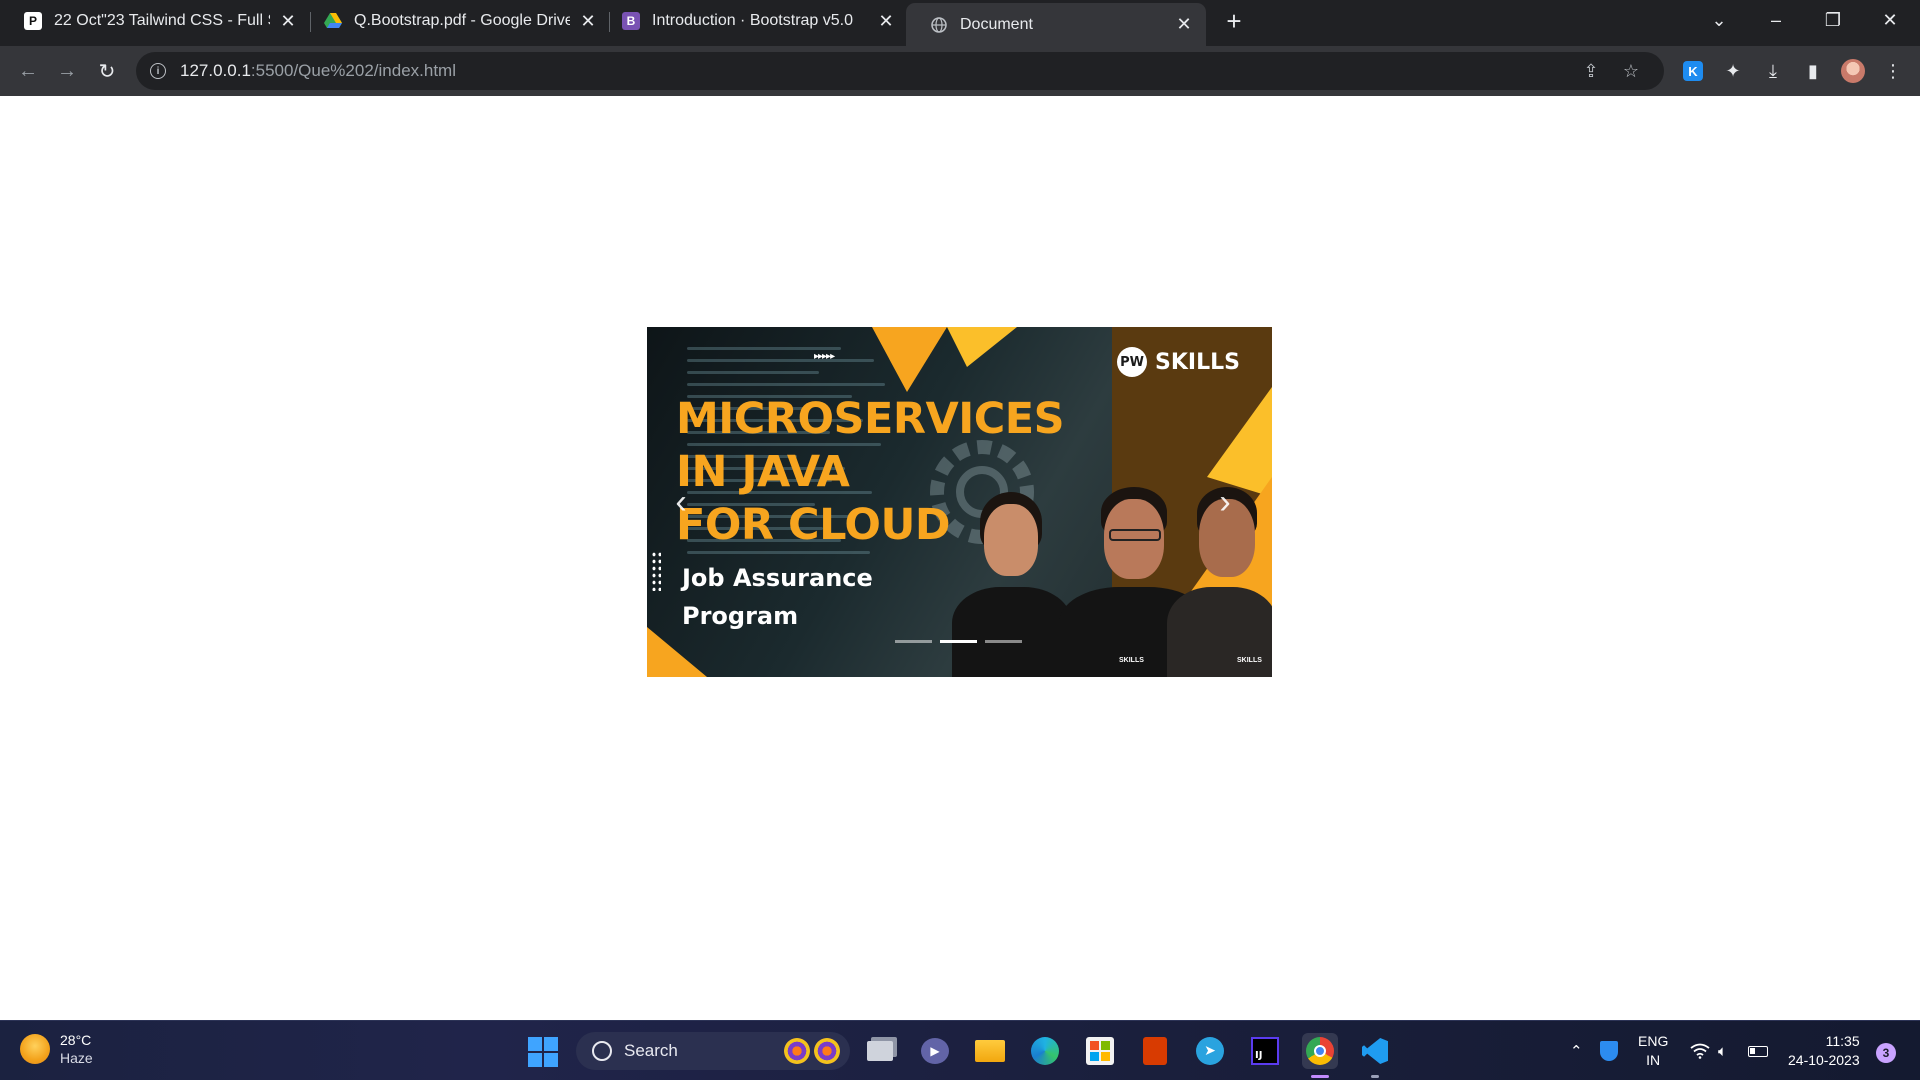 Image resolution: width=1920 pixels, height=1081 pixels. I want to click on share-icon: ⇪, so click(1591, 71).